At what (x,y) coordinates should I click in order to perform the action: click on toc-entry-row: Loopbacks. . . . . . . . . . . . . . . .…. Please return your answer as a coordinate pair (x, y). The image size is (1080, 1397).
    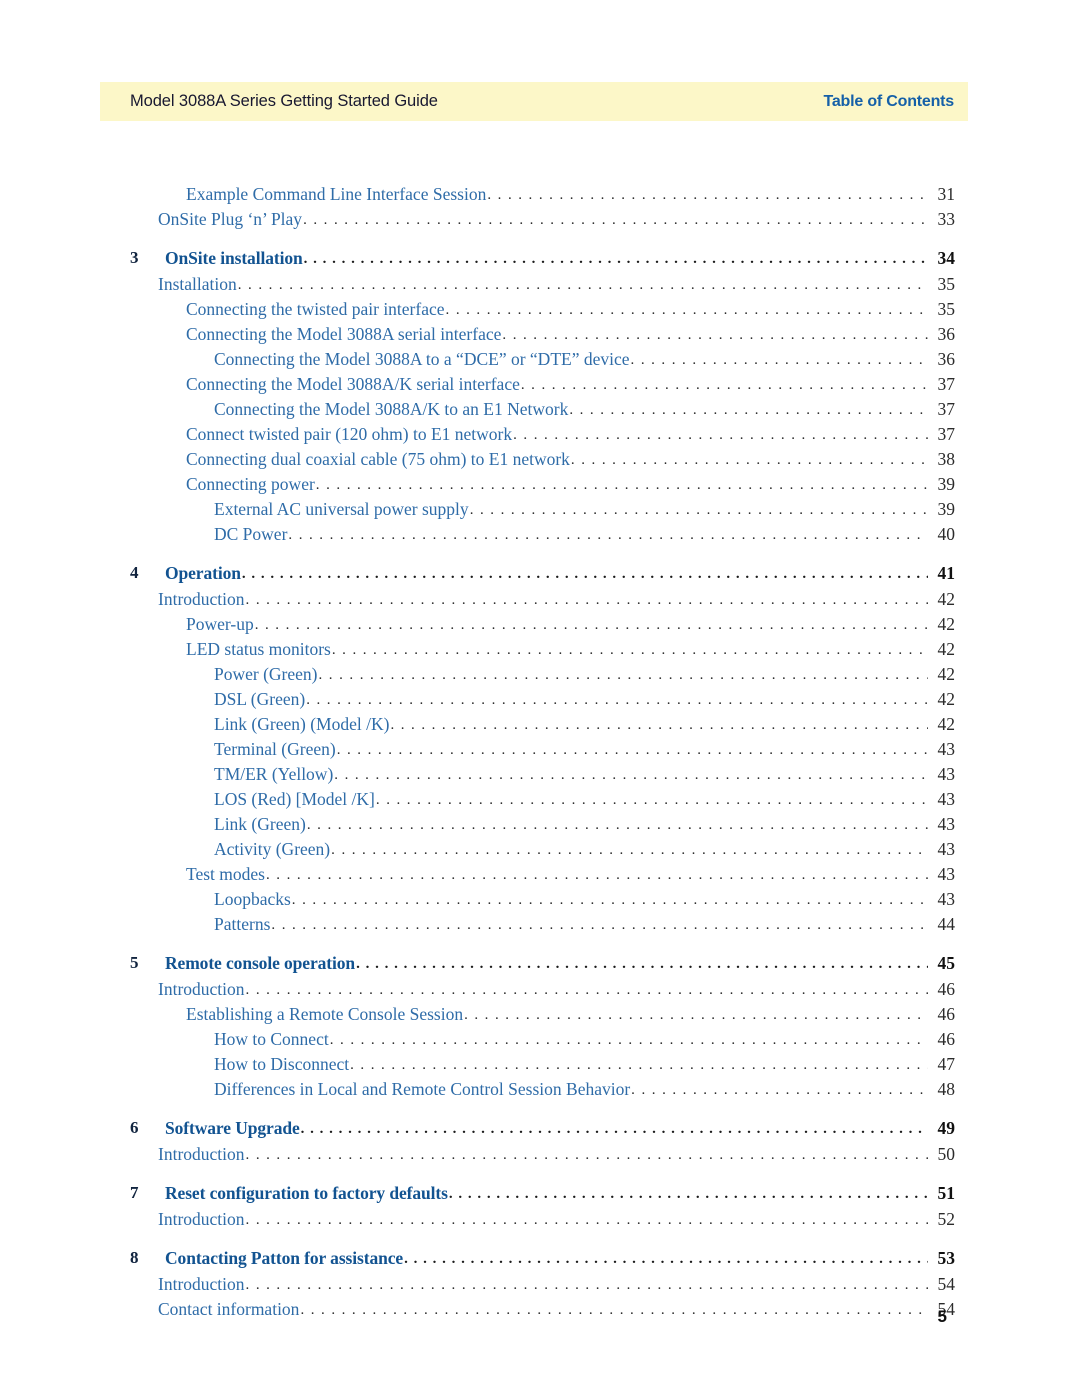
    Looking at the image, I should click on (540, 901).